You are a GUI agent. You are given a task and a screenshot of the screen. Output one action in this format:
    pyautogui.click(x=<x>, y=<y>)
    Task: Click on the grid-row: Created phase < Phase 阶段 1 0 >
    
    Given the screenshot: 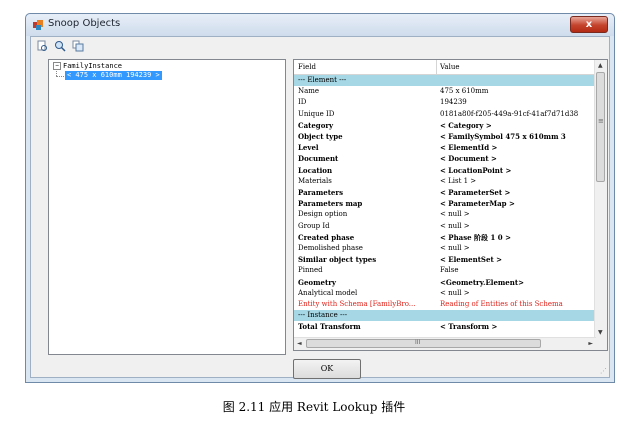 What is the action you would take?
    pyautogui.click(x=445, y=237)
    